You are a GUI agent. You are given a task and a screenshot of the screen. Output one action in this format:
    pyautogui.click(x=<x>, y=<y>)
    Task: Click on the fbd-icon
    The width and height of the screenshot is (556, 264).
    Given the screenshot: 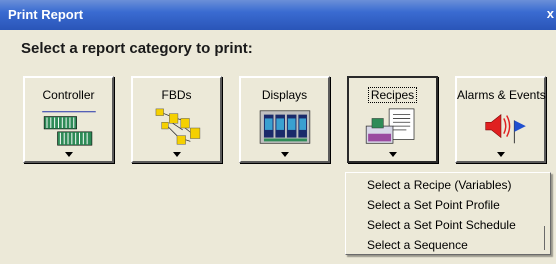 What is the action you would take?
    pyautogui.click(x=178, y=126)
    